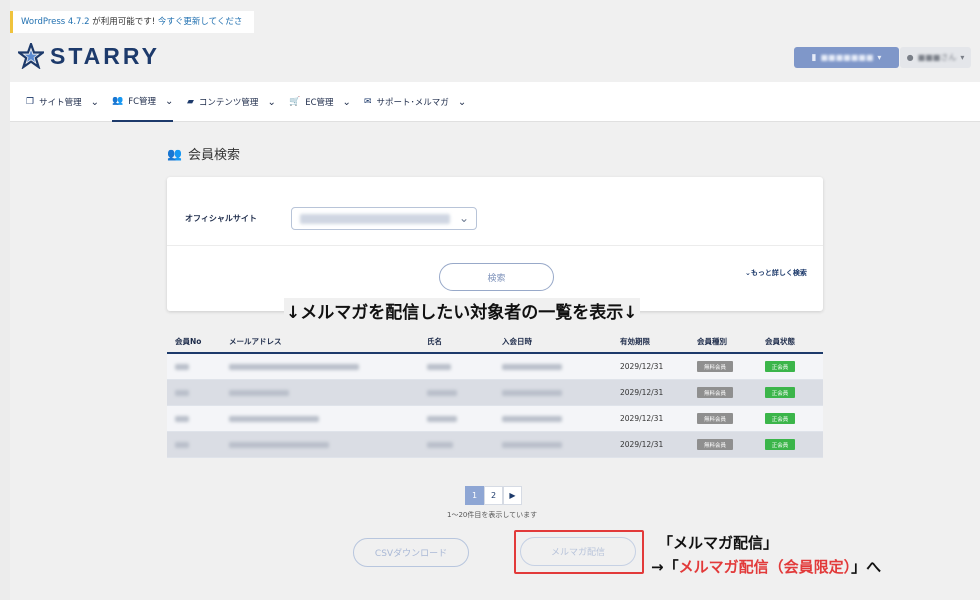 The width and height of the screenshot is (980, 600). I want to click on site-label: オフィシャルサイト, so click(221, 218).